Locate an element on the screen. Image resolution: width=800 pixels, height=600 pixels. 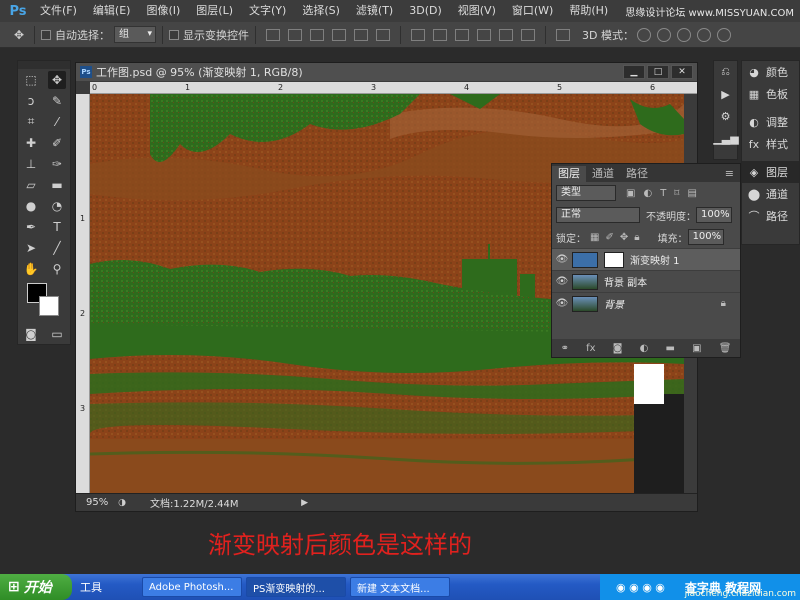
dock-adjustments: ◐ 调整 is located at coordinates (770, 122).